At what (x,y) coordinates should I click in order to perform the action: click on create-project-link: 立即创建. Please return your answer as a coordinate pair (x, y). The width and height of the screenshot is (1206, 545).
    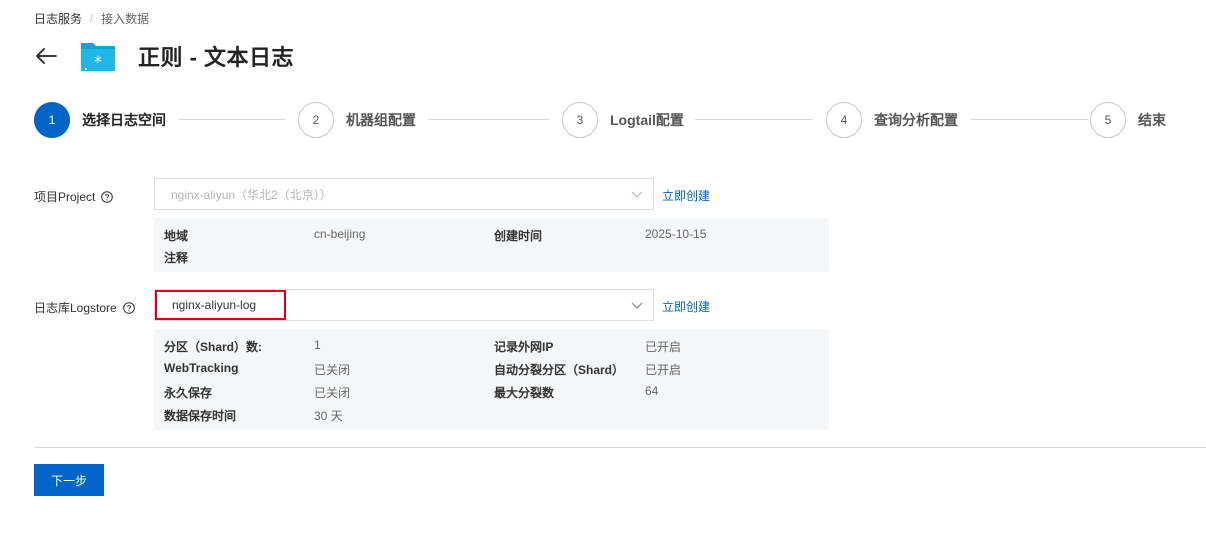
    Looking at the image, I should click on (686, 195).